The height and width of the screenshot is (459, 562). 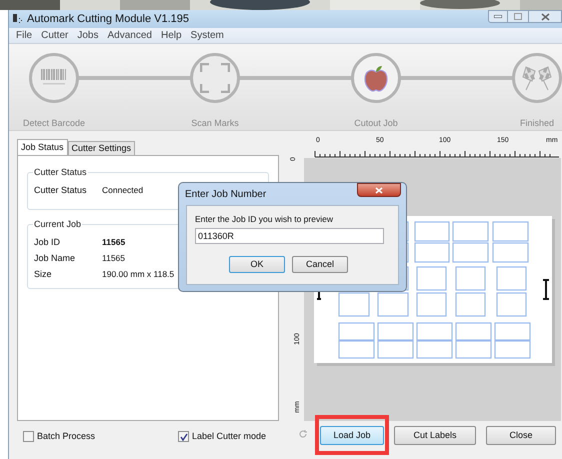 What do you see at coordinates (215, 123) in the screenshot?
I see `step-label: Scan Marks` at bounding box center [215, 123].